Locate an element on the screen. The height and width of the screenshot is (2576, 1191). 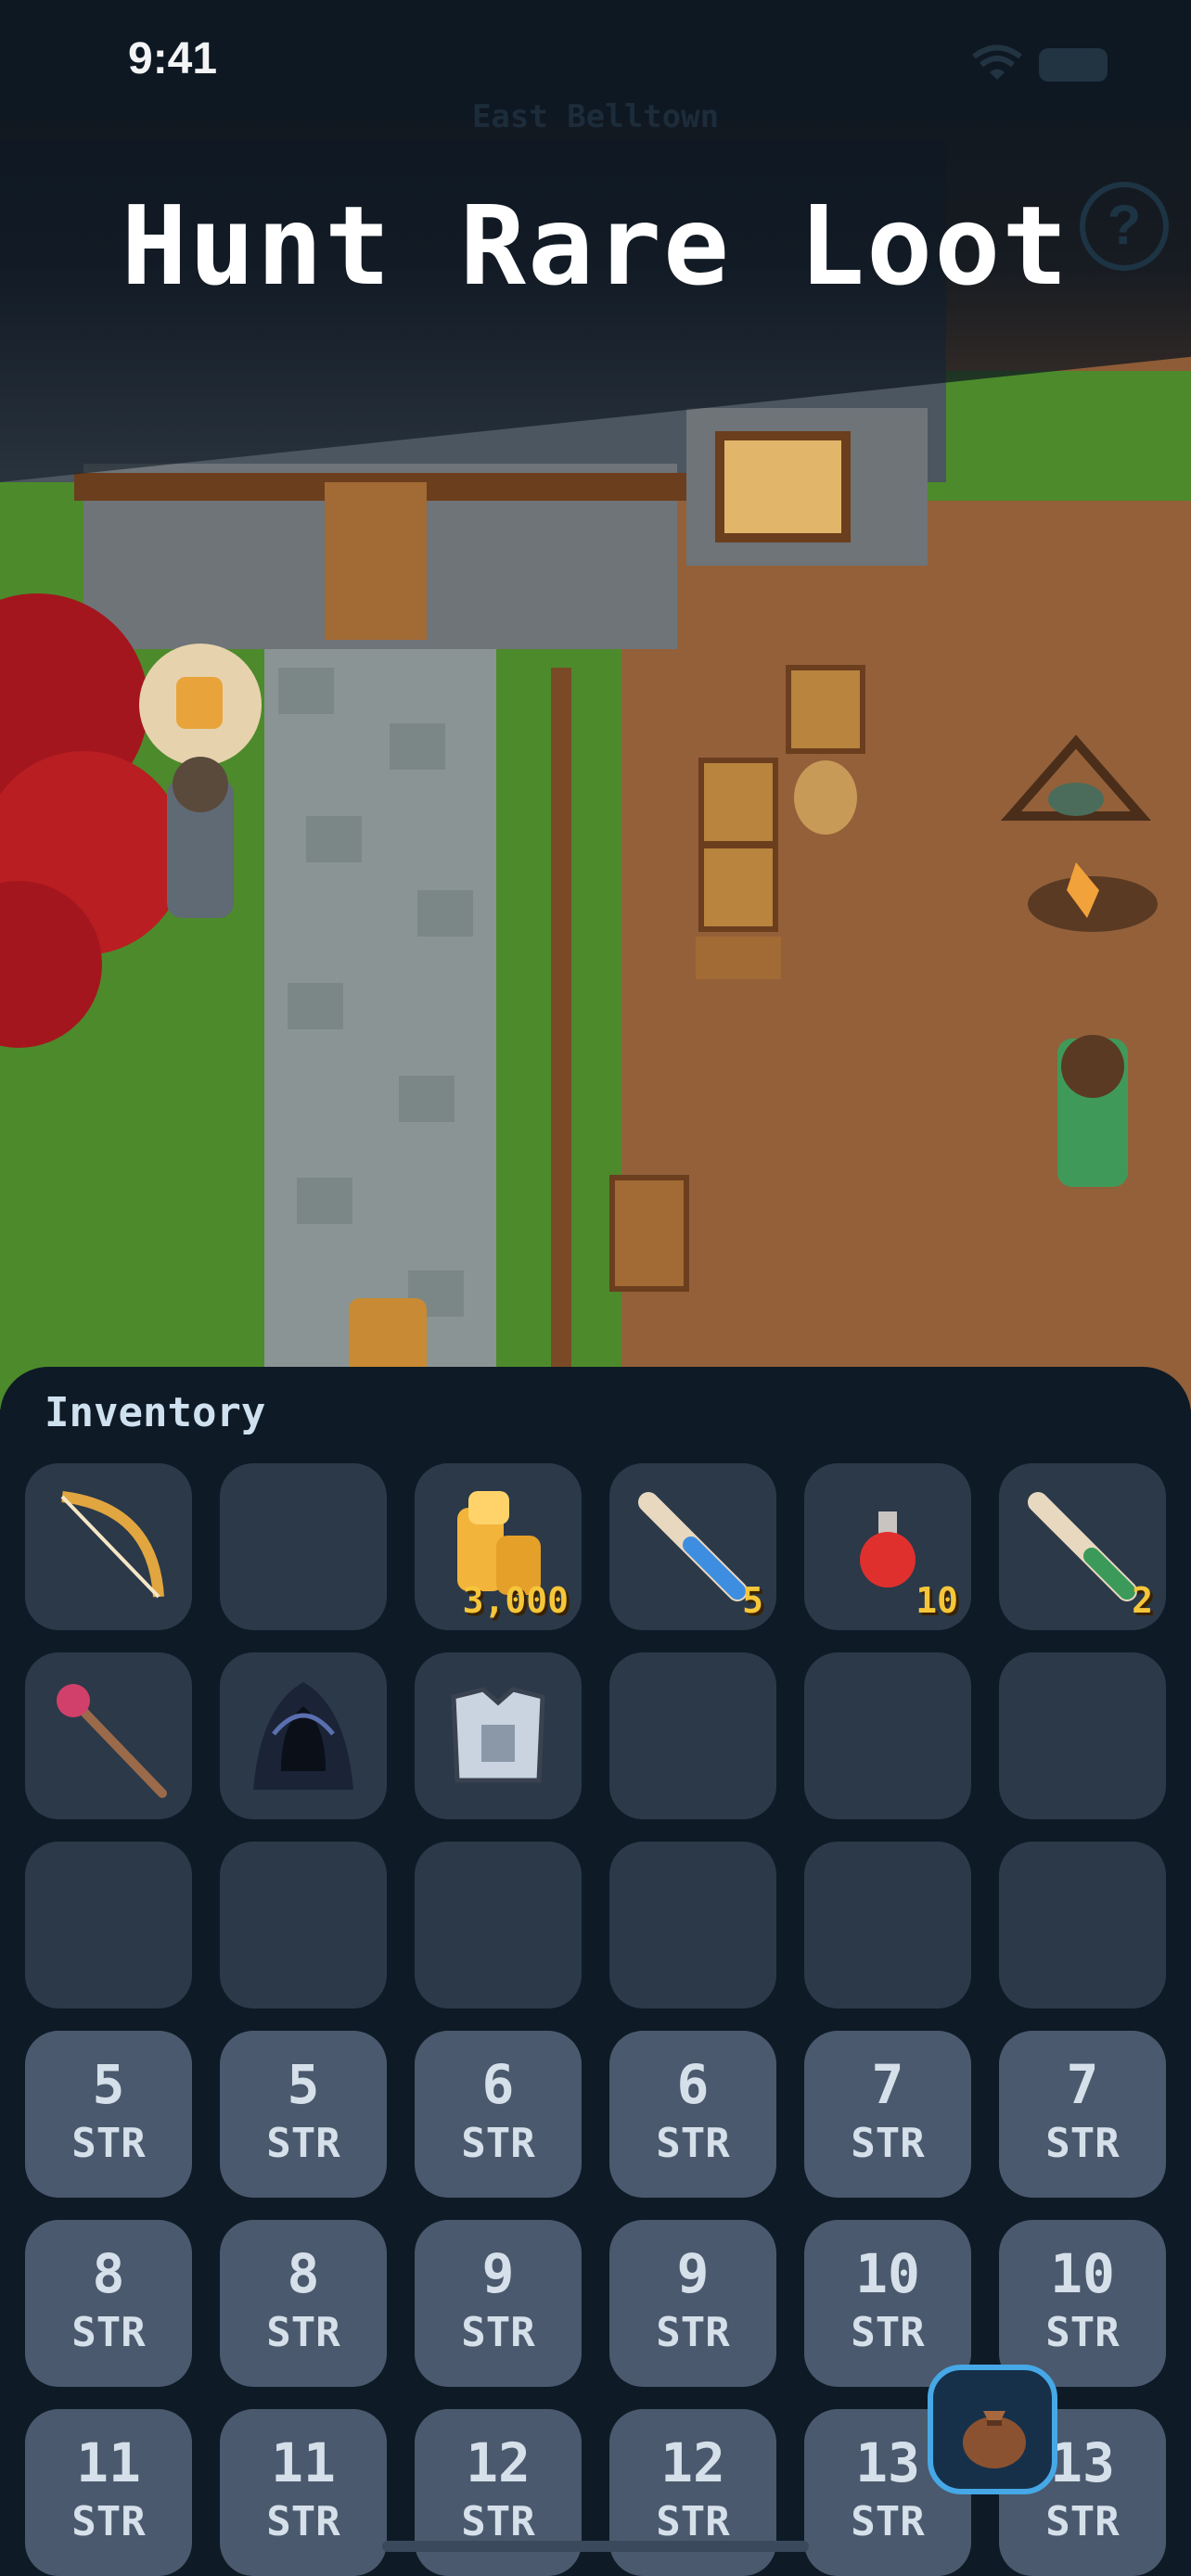
inventory-slot: 10 is located at coordinates (887, 1546).